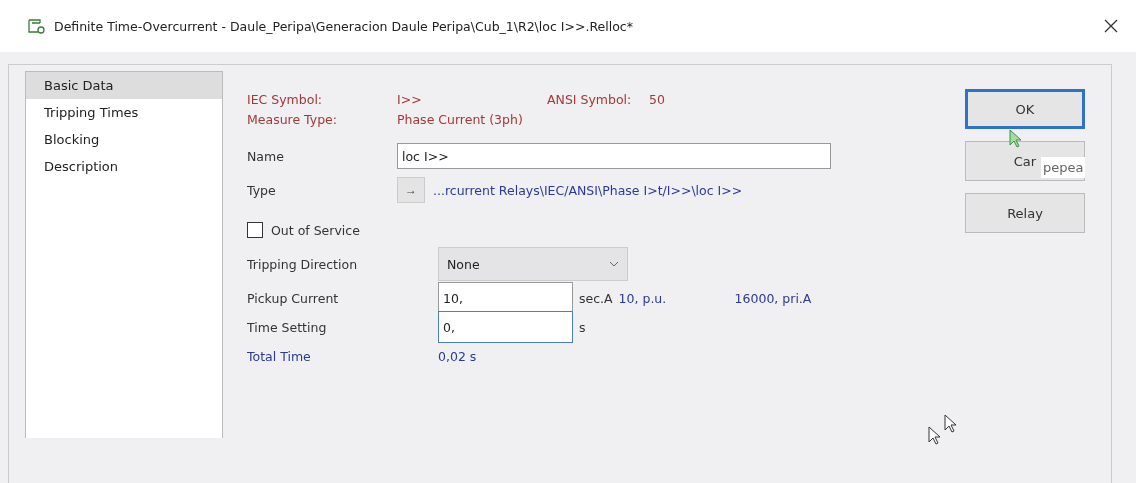 The width and height of the screenshot is (1136, 483). What do you see at coordinates (124, 166) in the screenshot?
I see `sidebar-item: Description` at bounding box center [124, 166].